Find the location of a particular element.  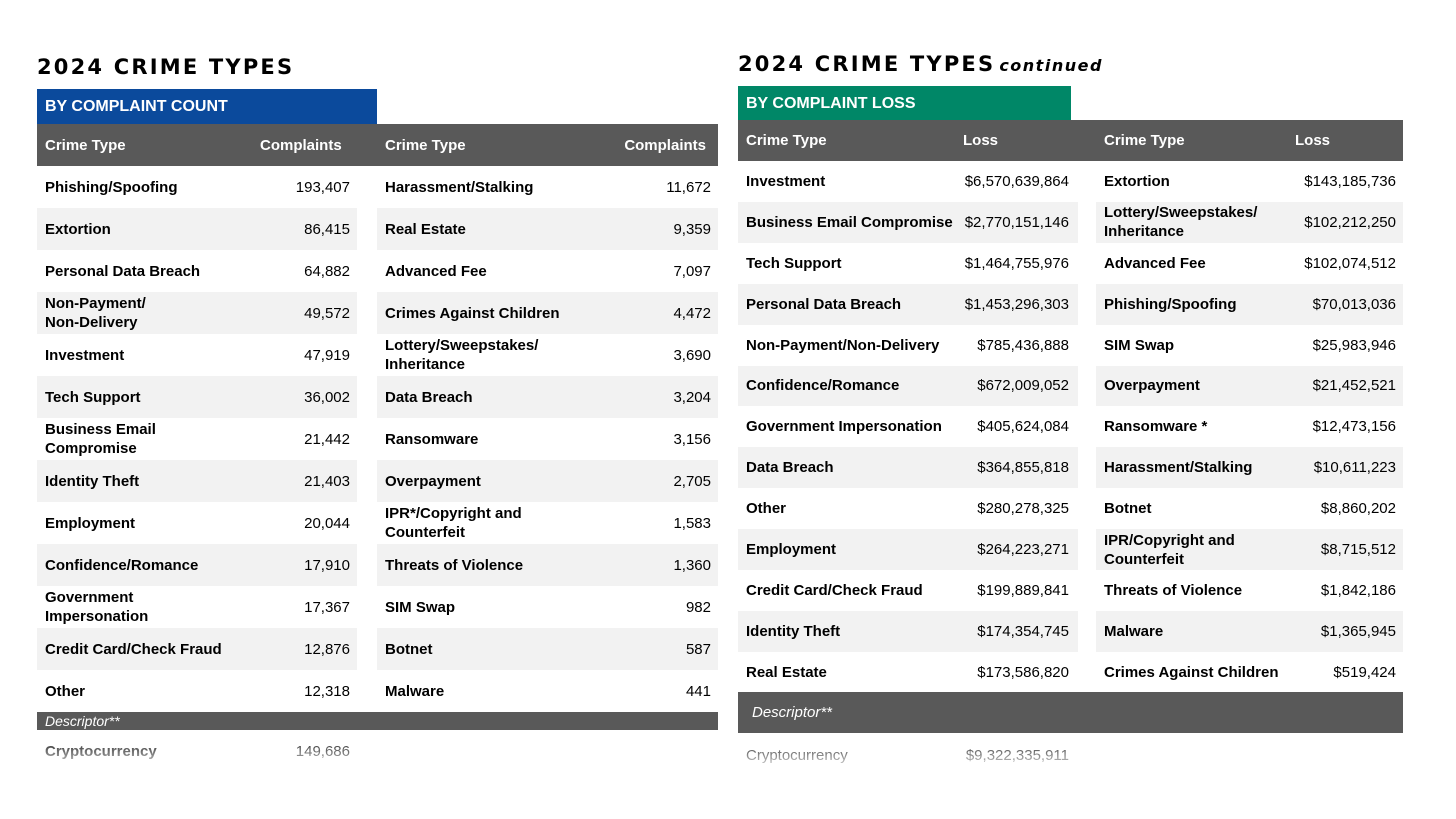

right-tab-complaint-loss: BY COMPLAINT LOSS is located at coordinates (904, 103).